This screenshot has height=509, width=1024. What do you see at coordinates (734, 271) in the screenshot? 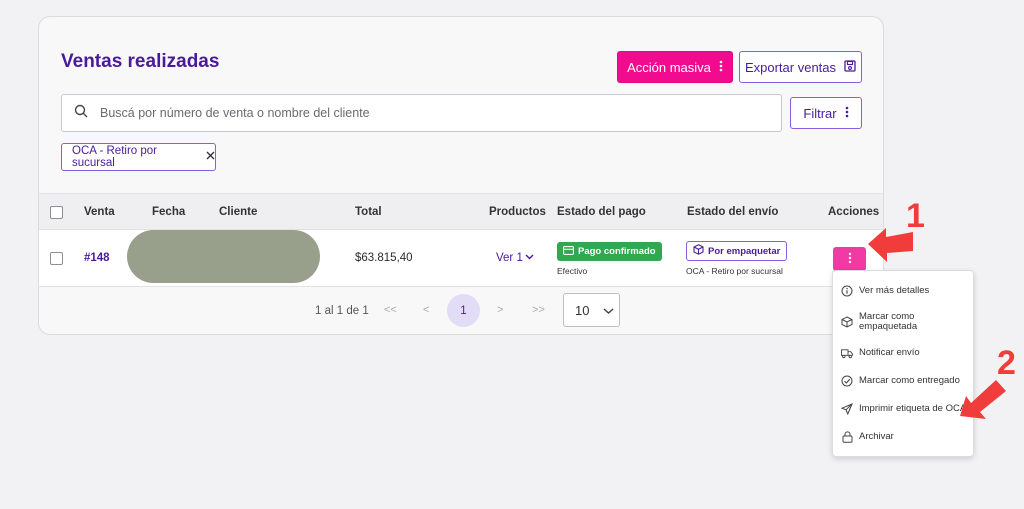
I see `shipping-method: OCA - Retiro por sucursal` at bounding box center [734, 271].